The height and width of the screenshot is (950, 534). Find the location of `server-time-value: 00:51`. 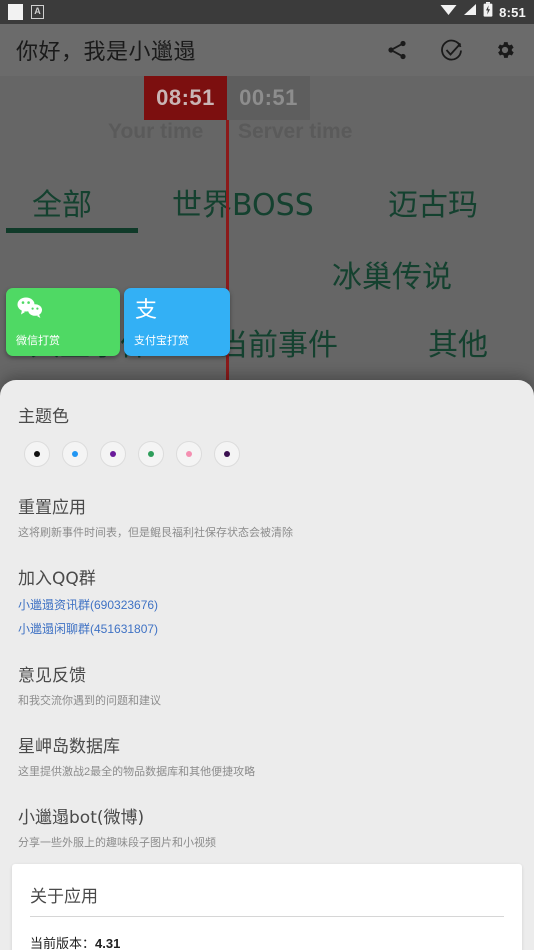

server-time-value: 00:51 is located at coordinates (268, 98).